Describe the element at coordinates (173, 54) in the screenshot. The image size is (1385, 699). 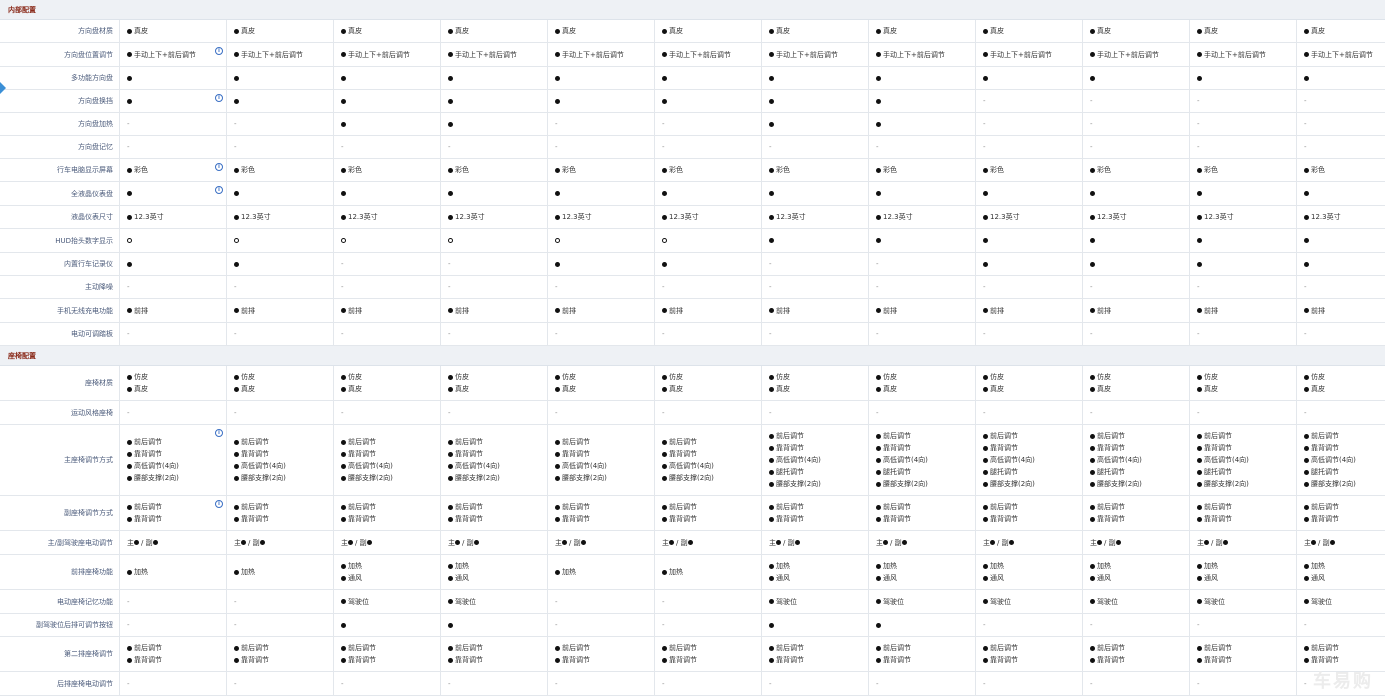
I see `table-cell: 手动上下+前后调节 i` at that location.